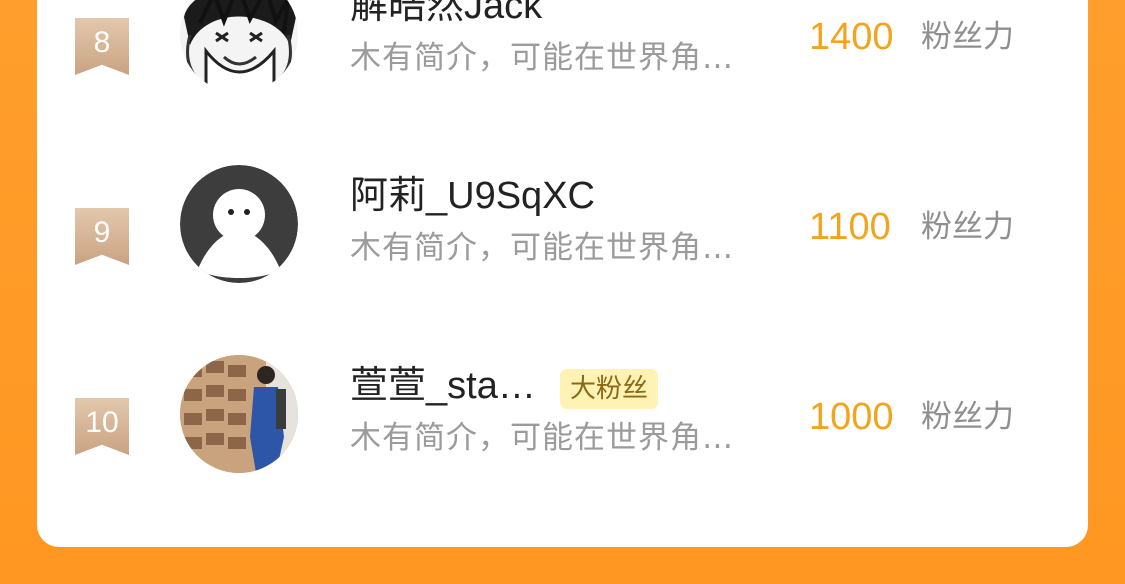 Image resolution: width=1125 pixels, height=584 pixels. I want to click on rank-badge: 9, so click(102, 236).